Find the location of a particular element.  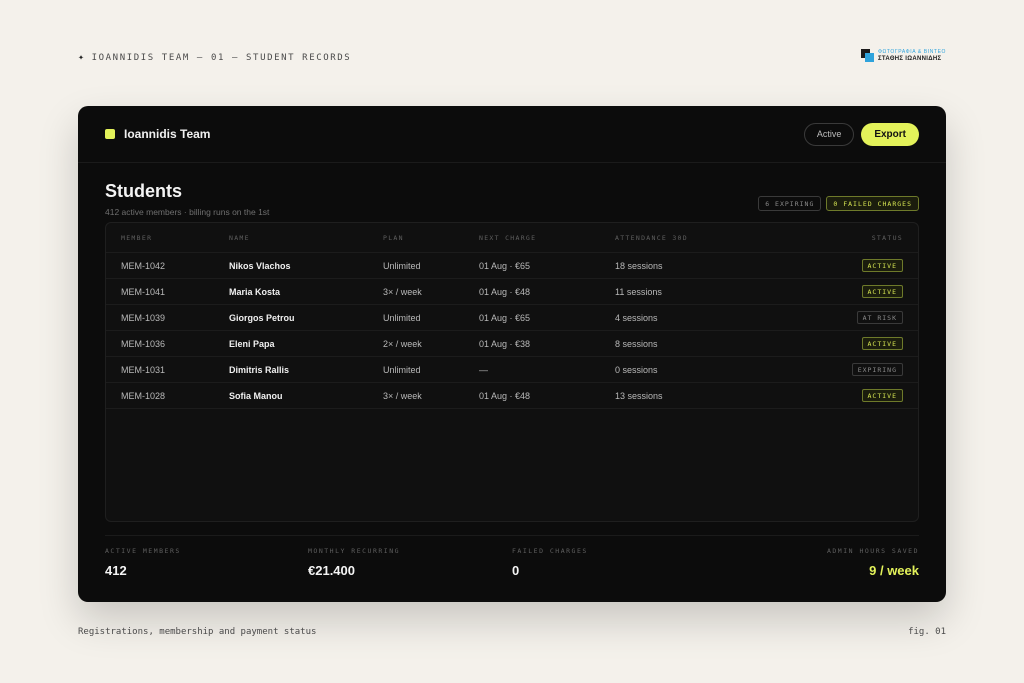

member-attendance: 13 sessions is located at coordinates (639, 395).